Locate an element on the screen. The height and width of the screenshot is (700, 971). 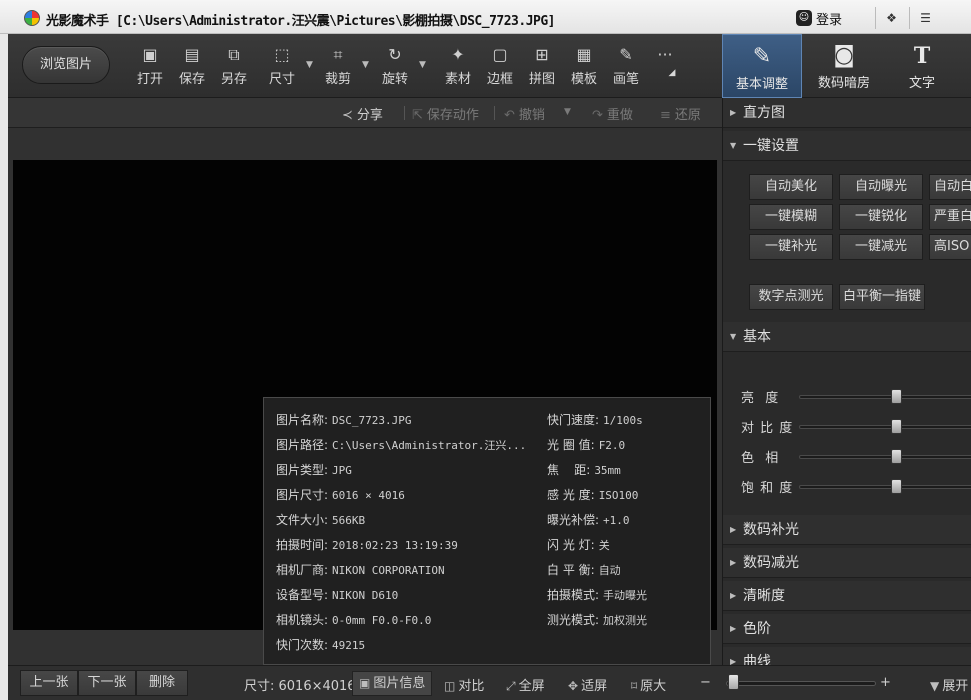
auto-beautify-button: 自动美化 is located at coordinates (791, 187).